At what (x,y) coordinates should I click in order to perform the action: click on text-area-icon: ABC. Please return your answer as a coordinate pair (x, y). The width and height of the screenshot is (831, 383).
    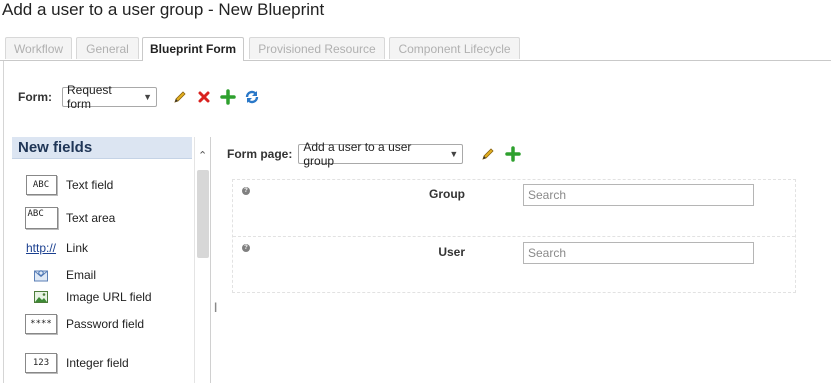
    Looking at the image, I should click on (41, 218).